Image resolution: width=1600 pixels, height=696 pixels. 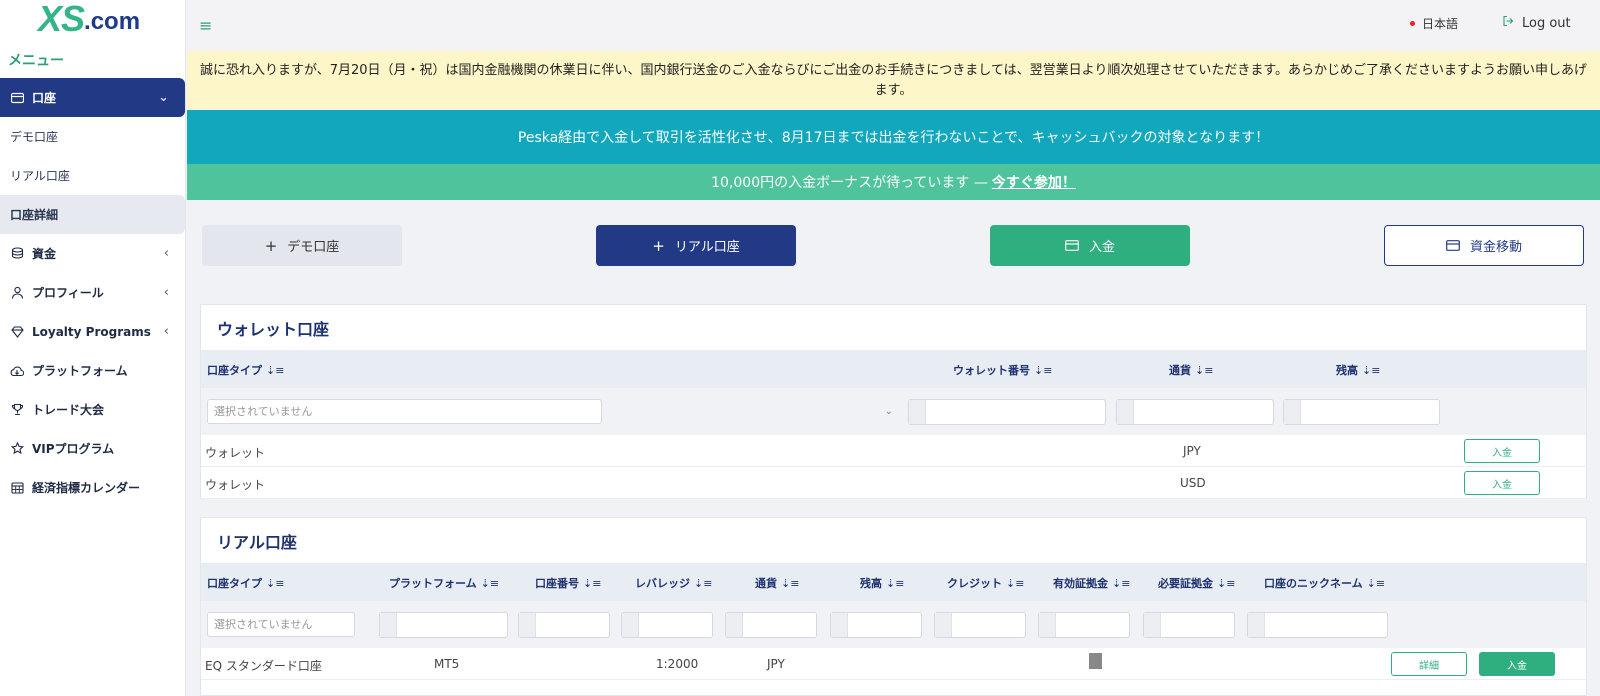 I want to click on wallet-filter-row: 選択されていません ⌄, so click(x=893, y=411).